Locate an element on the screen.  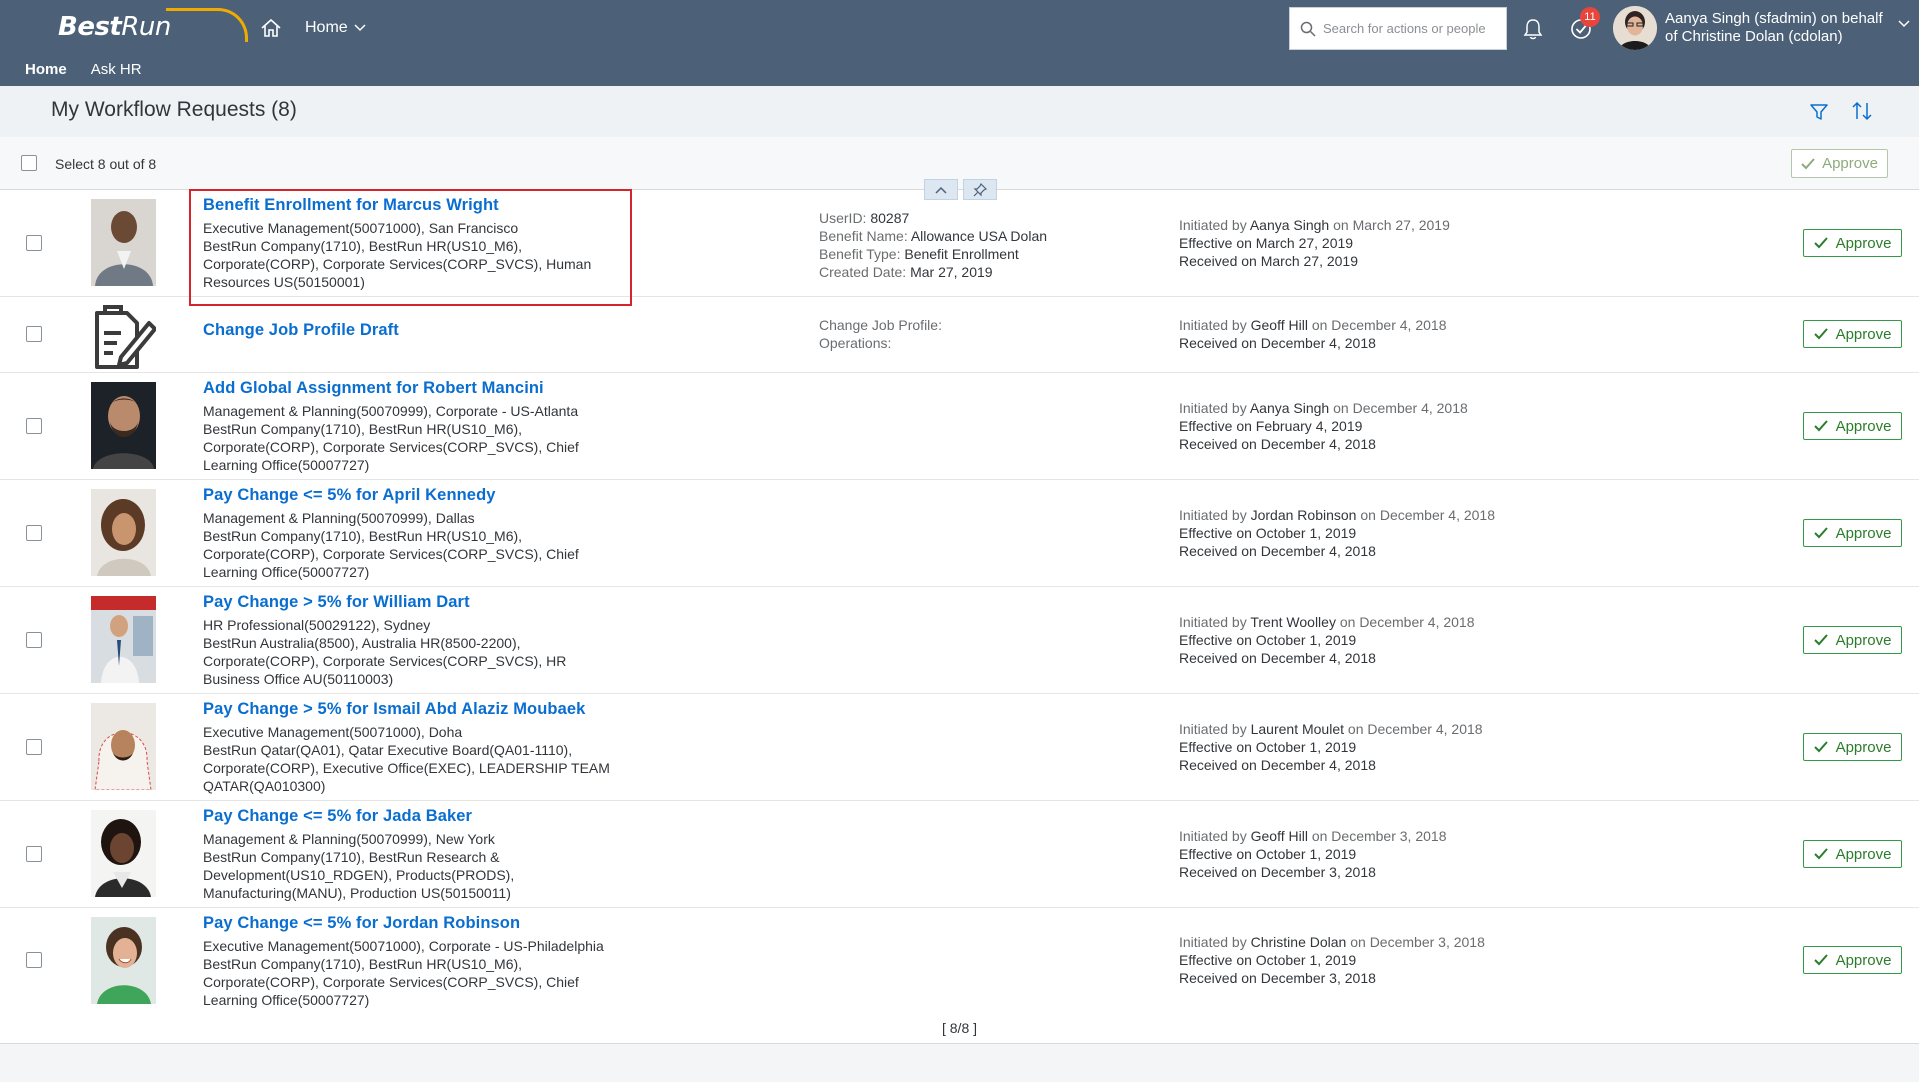
chevron-down-icon is located at coordinates (1904, 24).